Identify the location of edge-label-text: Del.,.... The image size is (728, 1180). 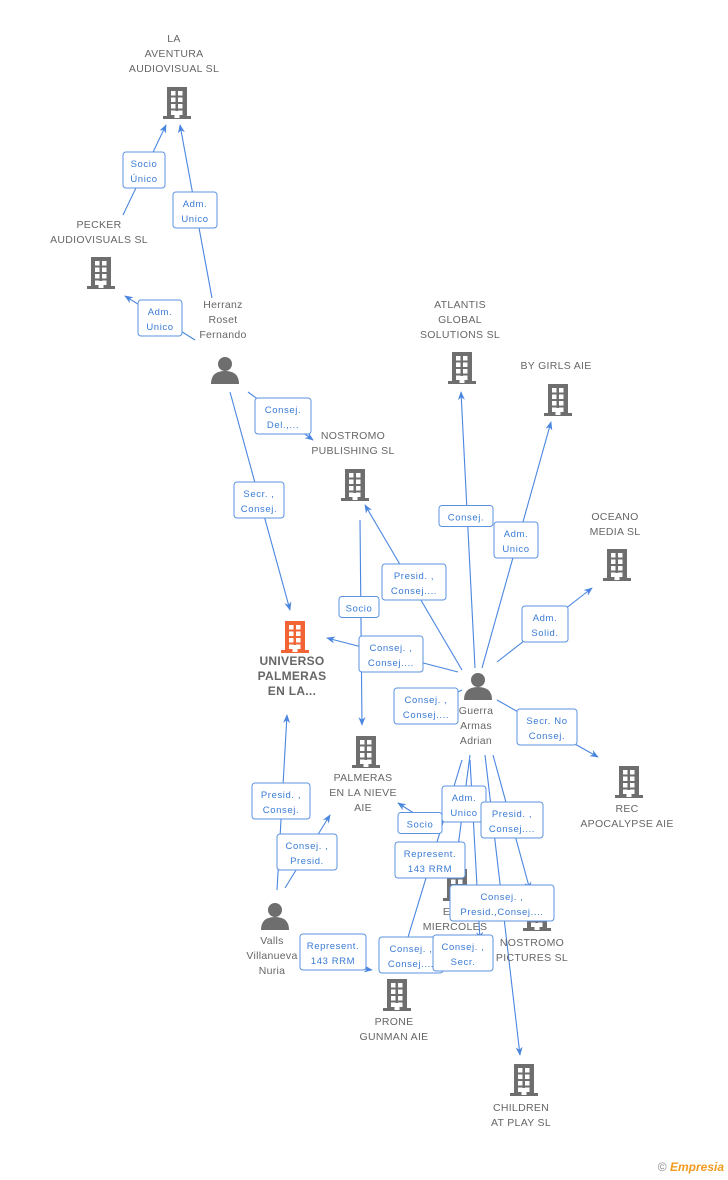
(283, 425).